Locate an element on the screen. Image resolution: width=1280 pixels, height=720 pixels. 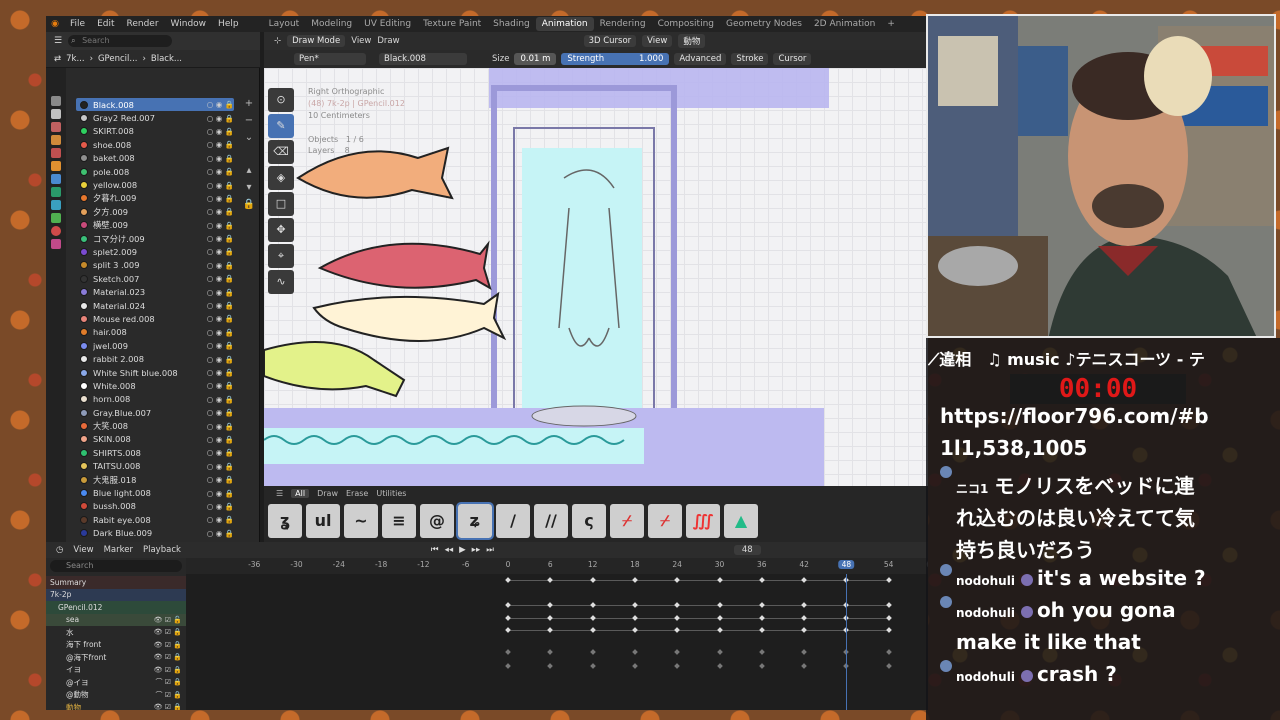
material-slot: yellow.008 ○ ◉ 🔒 is located at coordinates (155, 184).